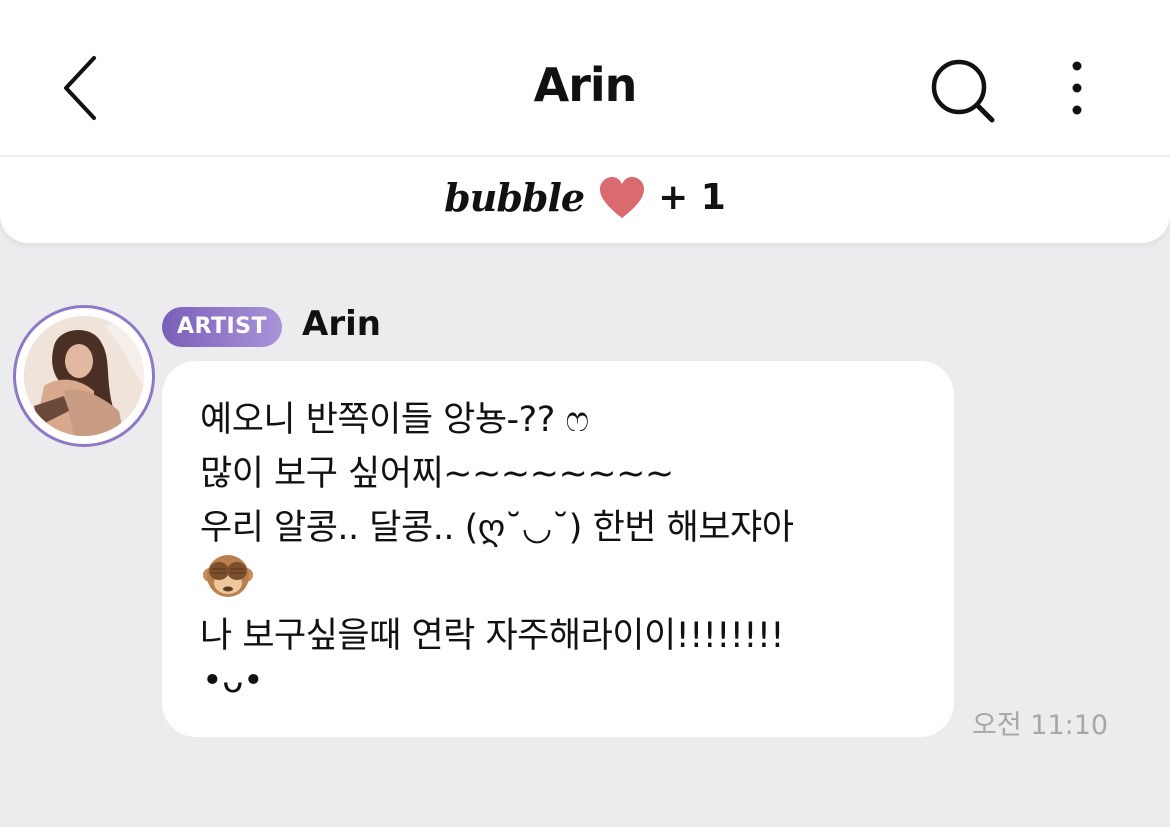 The width and height of the screenshot is (1170, 827). What do you see at coordinates (394, 420) in the screenshot?
I see `message-line: 예오니 반쪽이들 앙뇽-?? ෆ` at bounding box center [394, 420].